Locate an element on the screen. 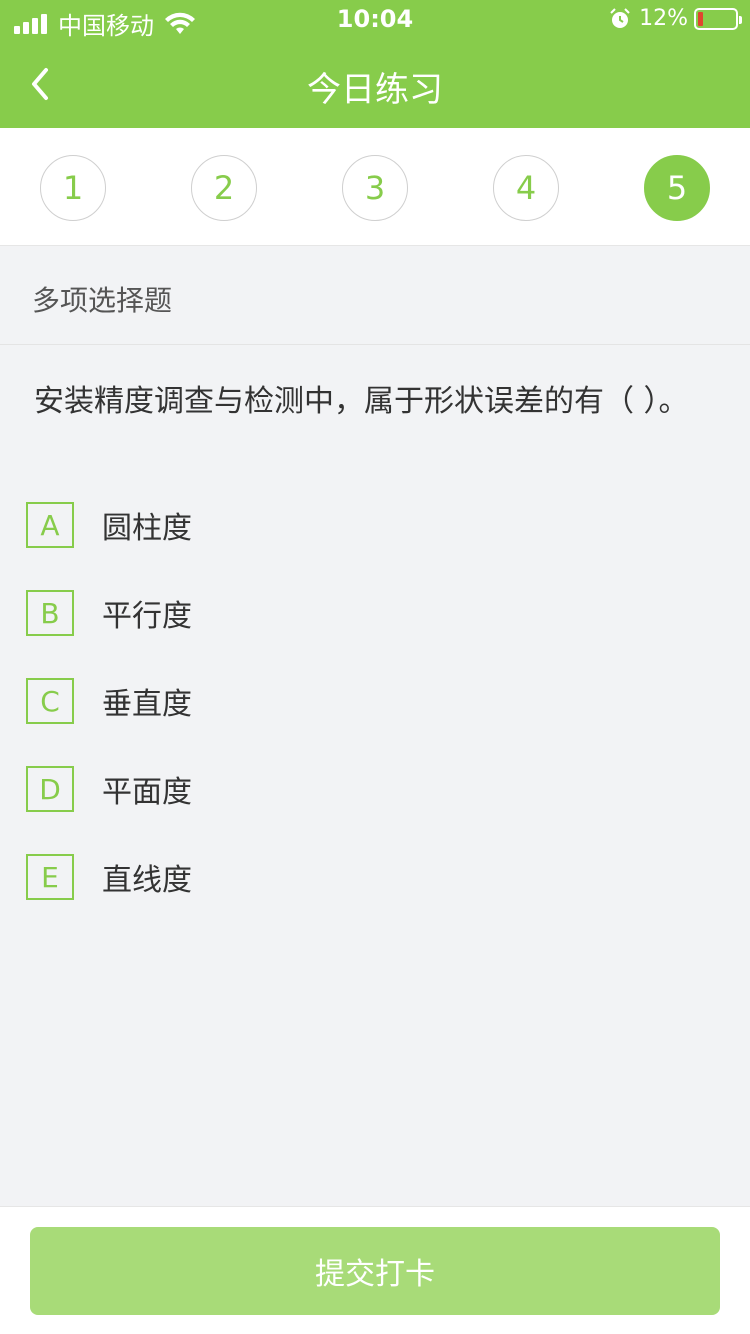 The height and width of the screenshot is (1334, 750). option-e: E 直线度 is located at coordinates (326, 877).